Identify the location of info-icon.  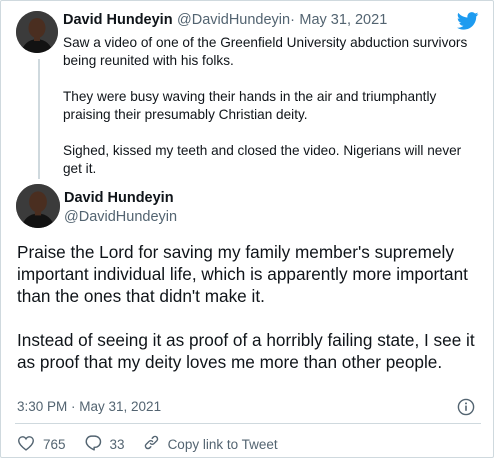
(466, 409).